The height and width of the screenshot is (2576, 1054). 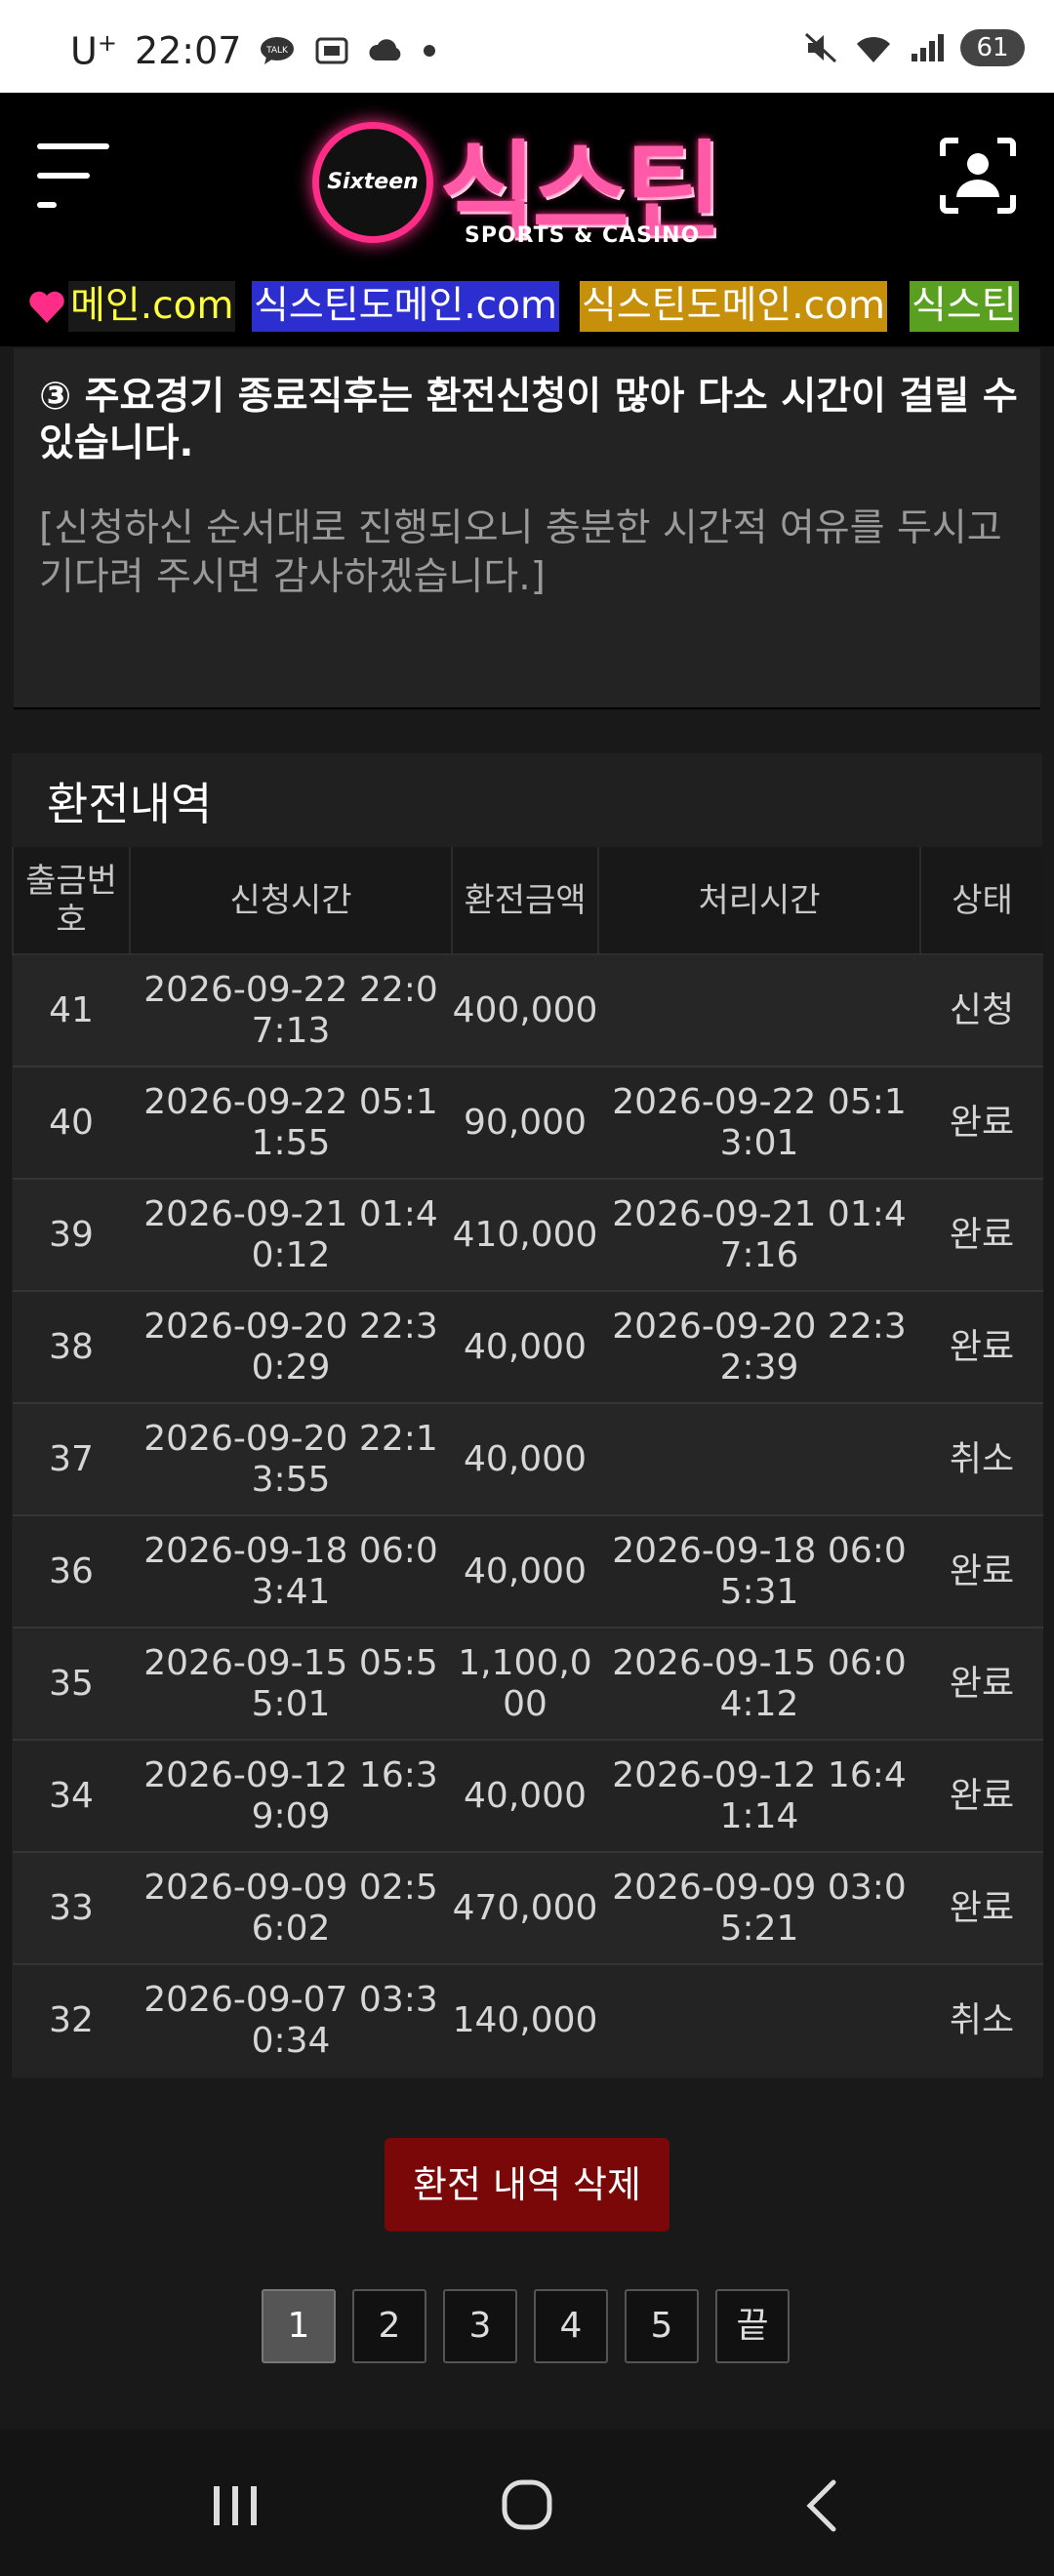 I want to click on domain-marquee: 메인.com 식스틴도메인.com 식스틴도메인.com 식스틴, so click(x=527, y=306).